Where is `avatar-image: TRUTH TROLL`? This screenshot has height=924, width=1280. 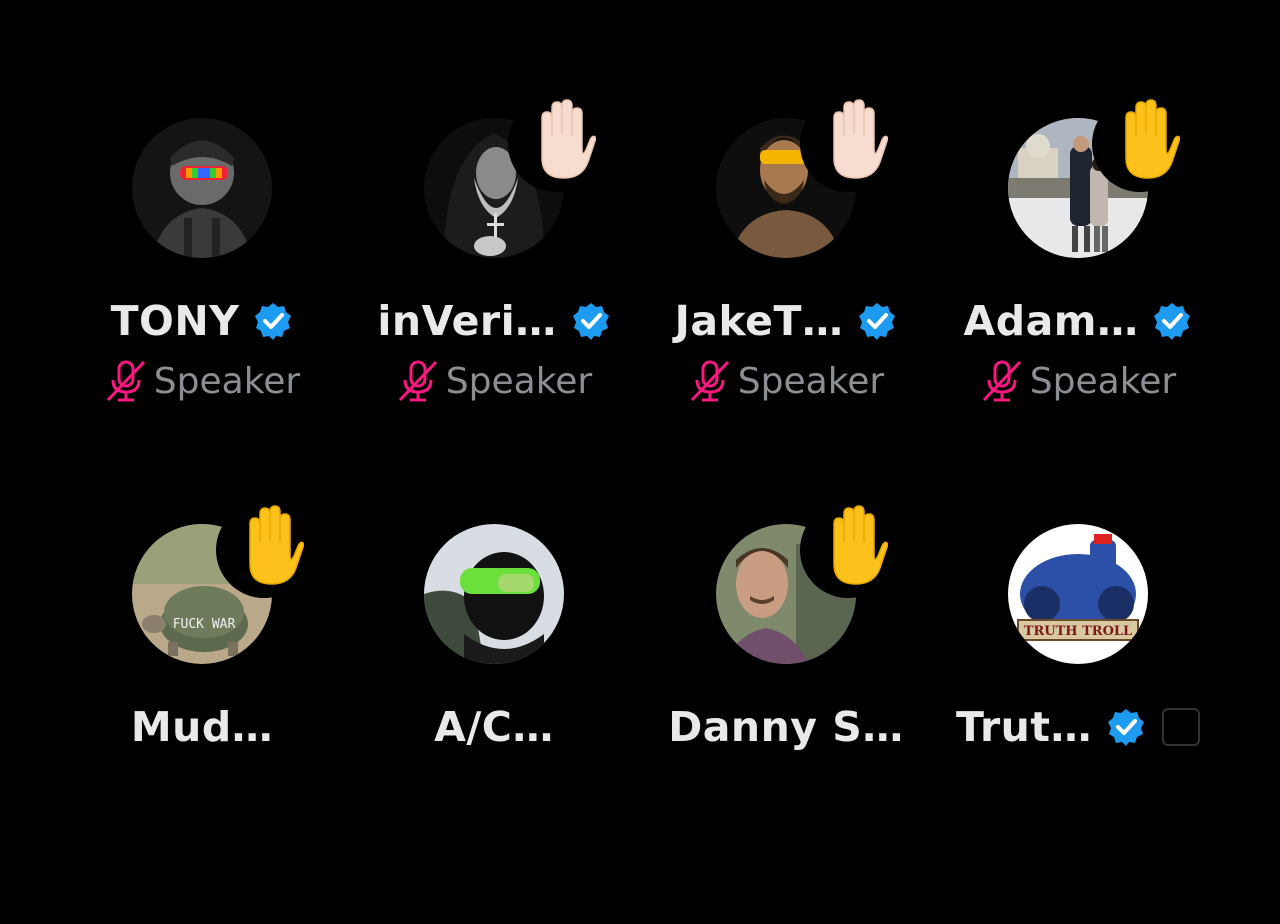
avatar-image: TRUTH TROLL is located at coordinates (1078, 594).